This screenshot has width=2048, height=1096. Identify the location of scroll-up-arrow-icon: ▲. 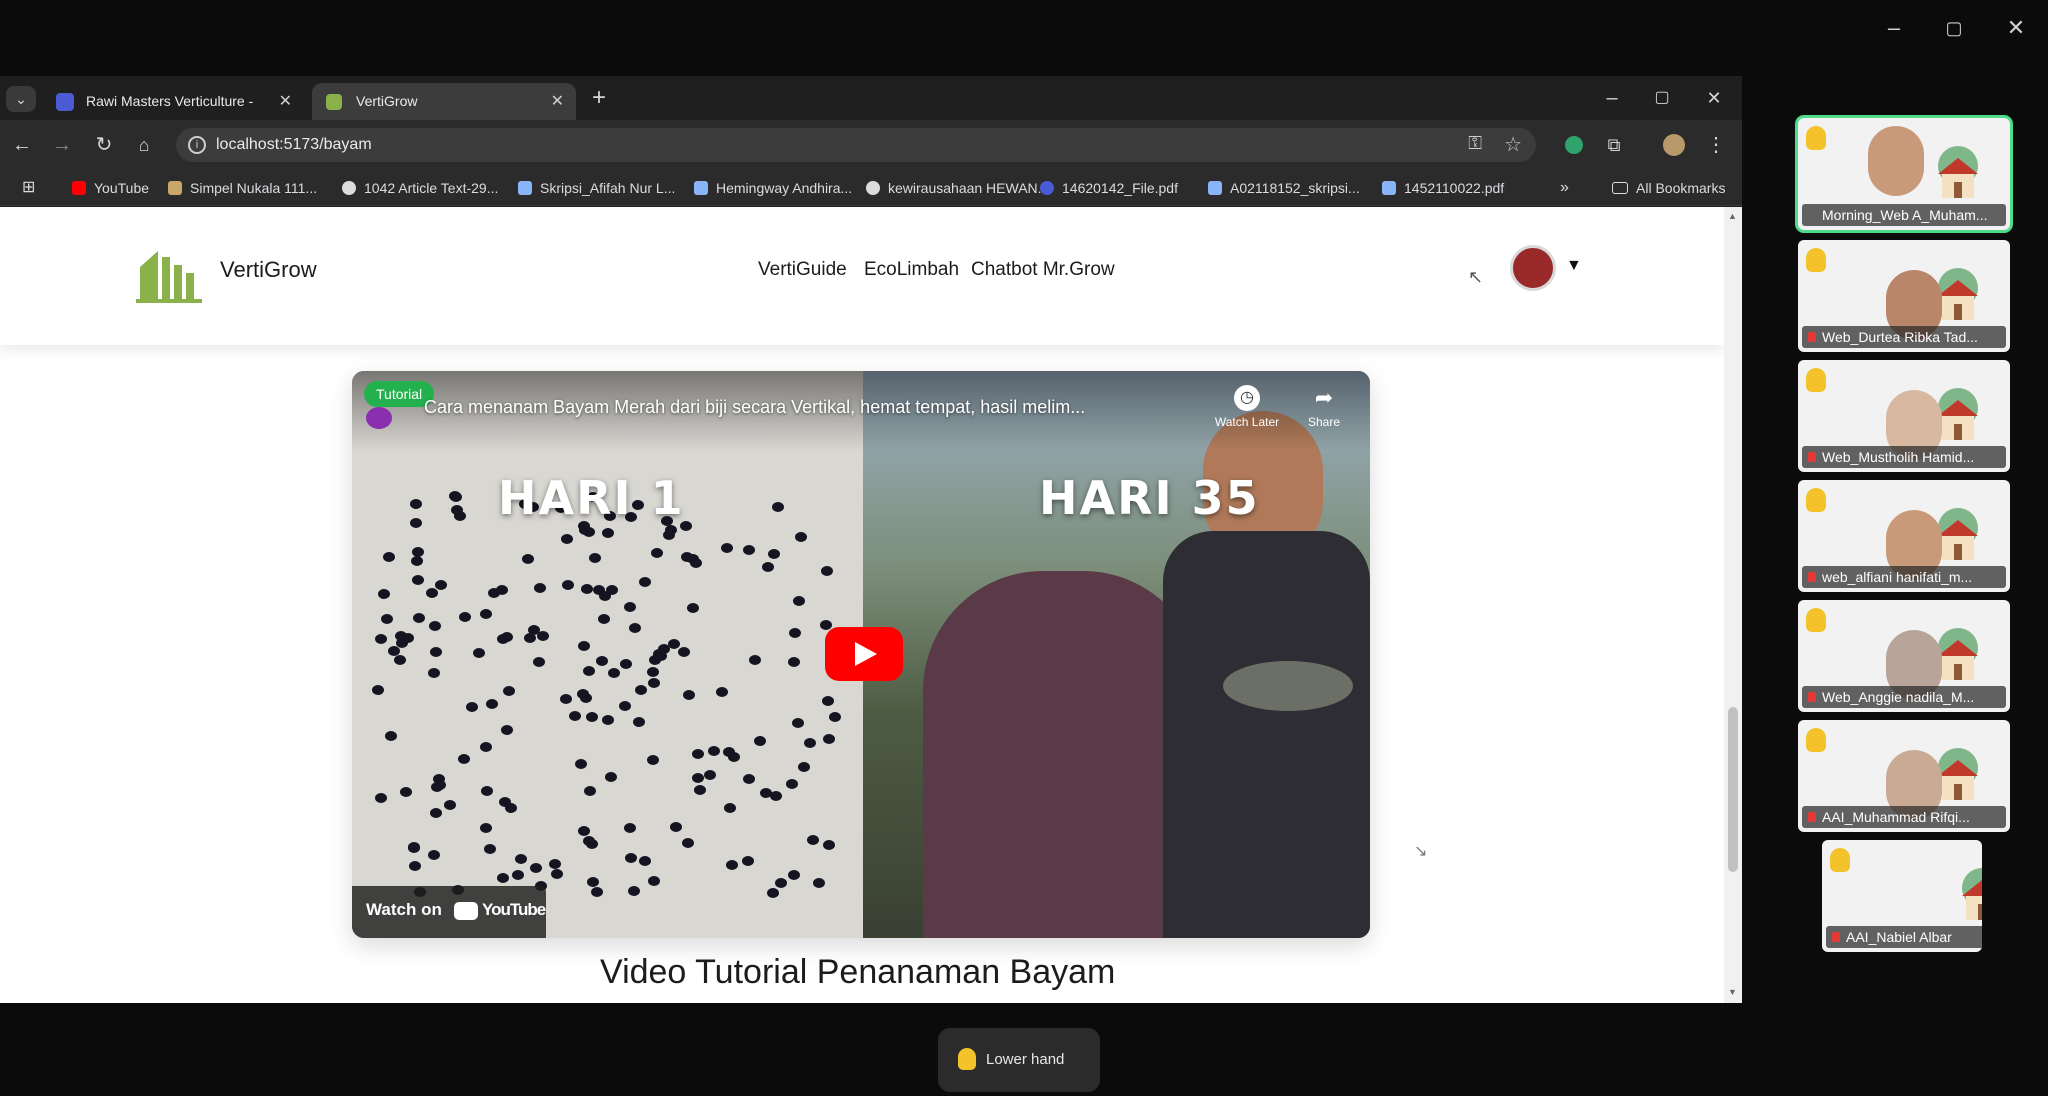
(1732, 216).